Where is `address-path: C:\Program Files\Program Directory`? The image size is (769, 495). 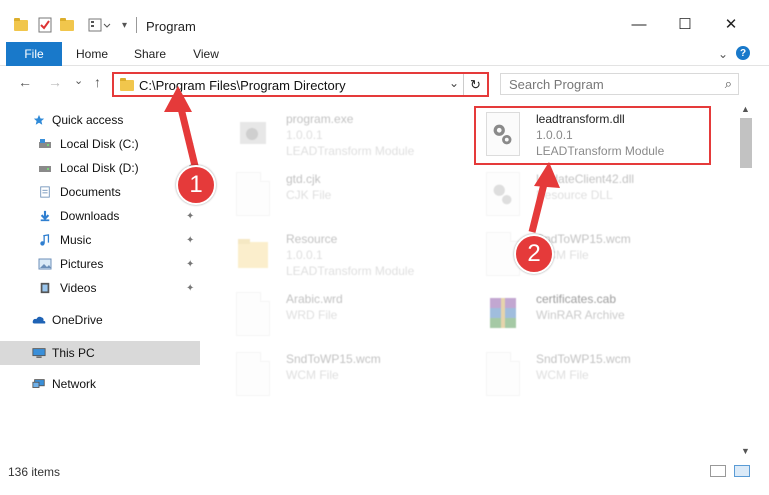
address-path: C:\Program Files\Program Directory is located at coordinates (242, 85).